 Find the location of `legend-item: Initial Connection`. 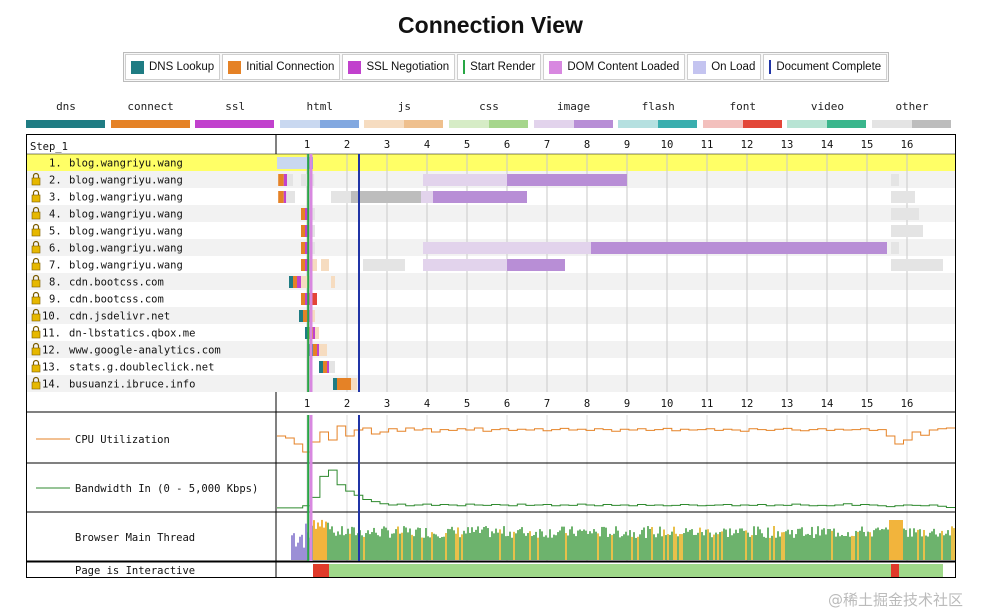

legend-item: Initial Connection is located at coordinates (281, 67).